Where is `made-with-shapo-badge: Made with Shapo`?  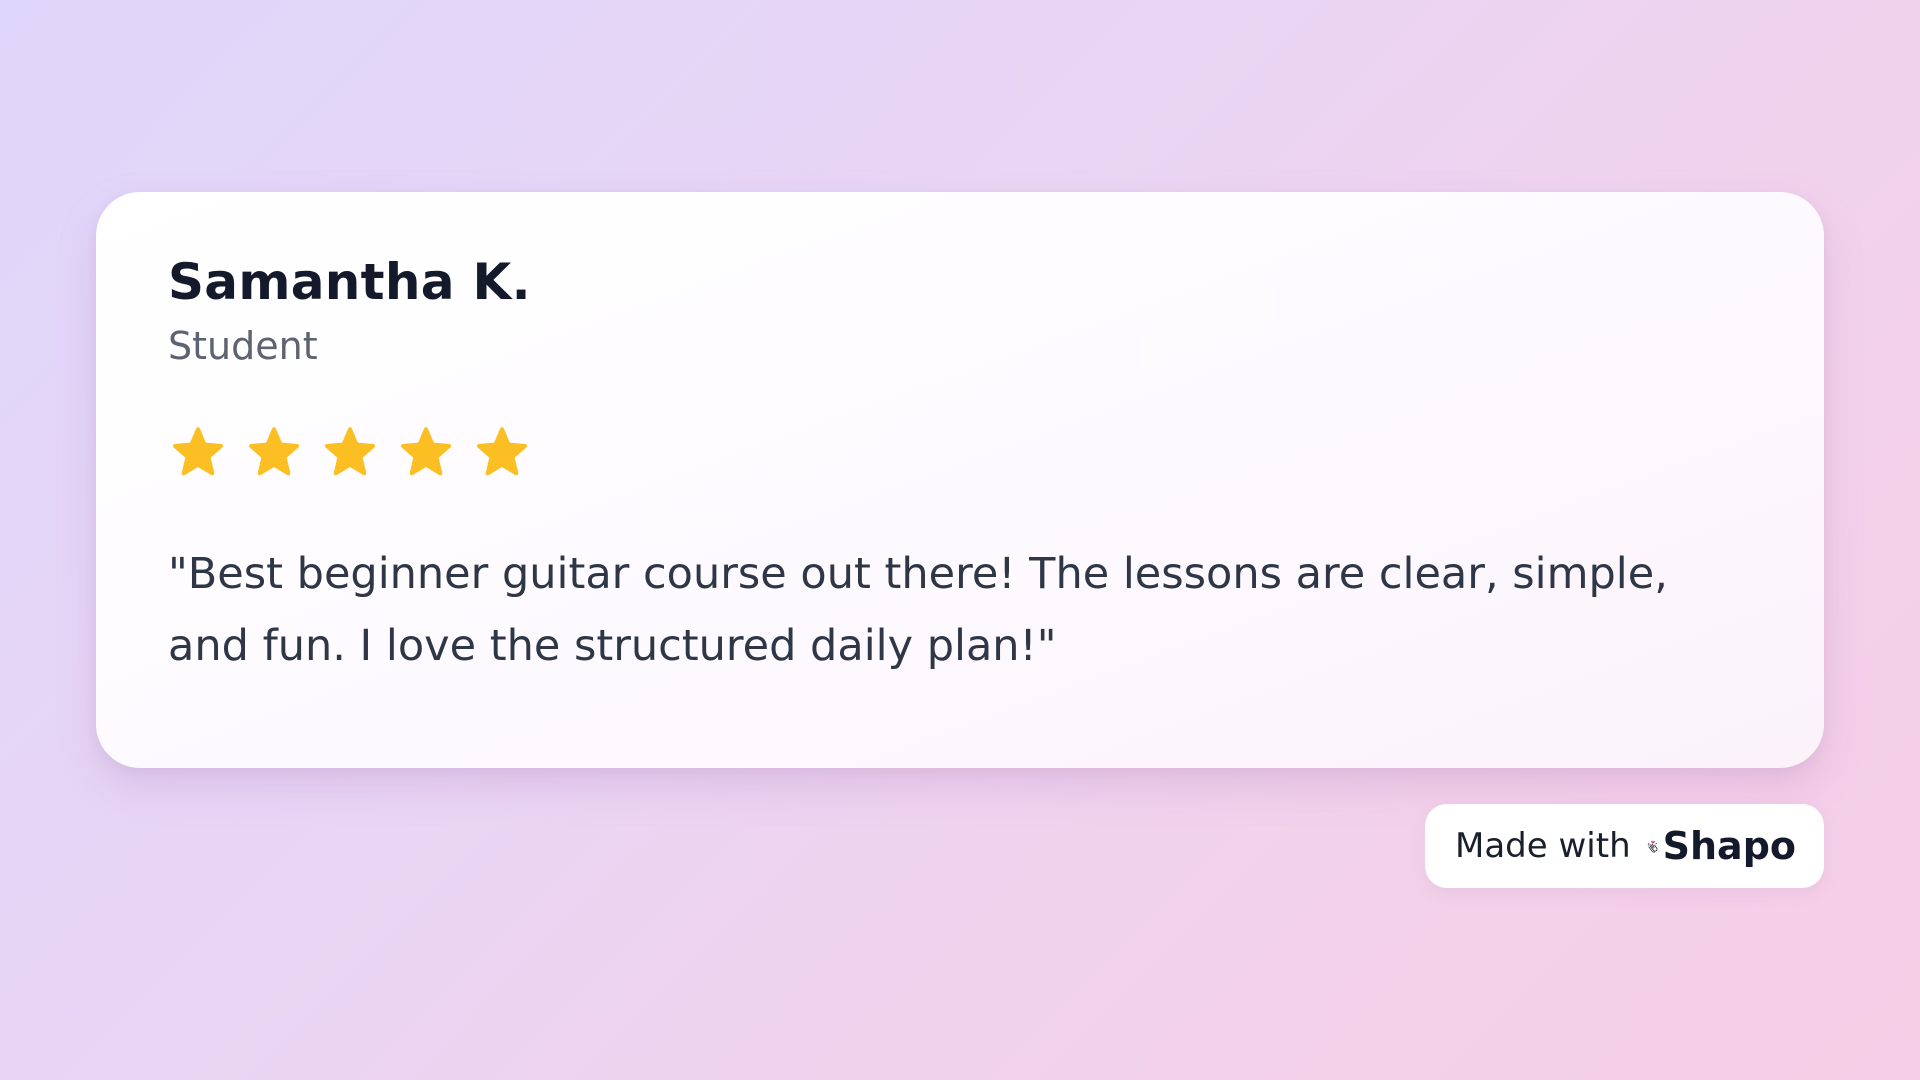 made-with-shapo-badge: Made with Shapo is located at coordinates (1624, 846).